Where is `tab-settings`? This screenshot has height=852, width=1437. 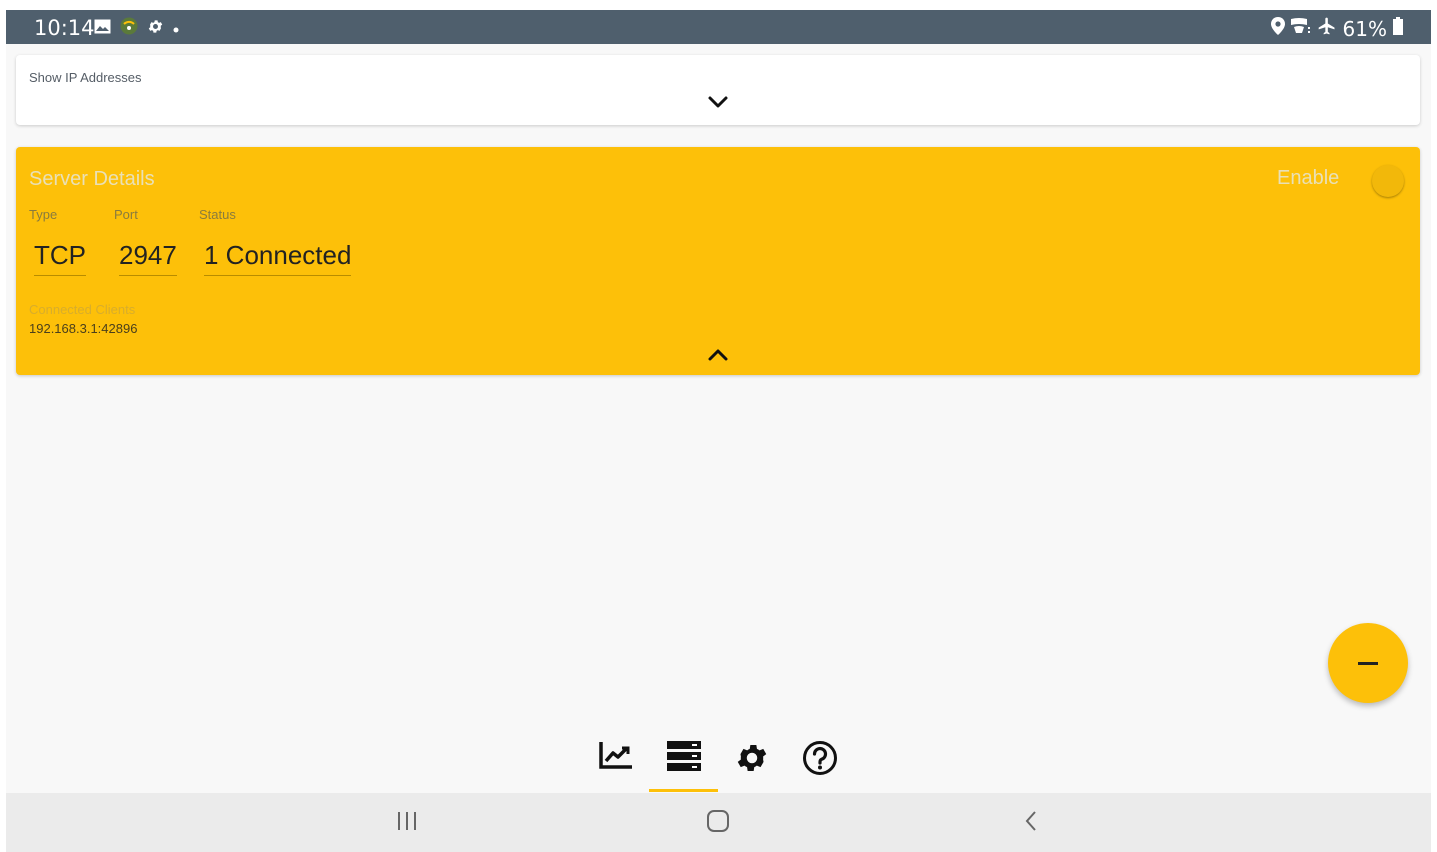
tab-settings is located at coordinates (752, 765).